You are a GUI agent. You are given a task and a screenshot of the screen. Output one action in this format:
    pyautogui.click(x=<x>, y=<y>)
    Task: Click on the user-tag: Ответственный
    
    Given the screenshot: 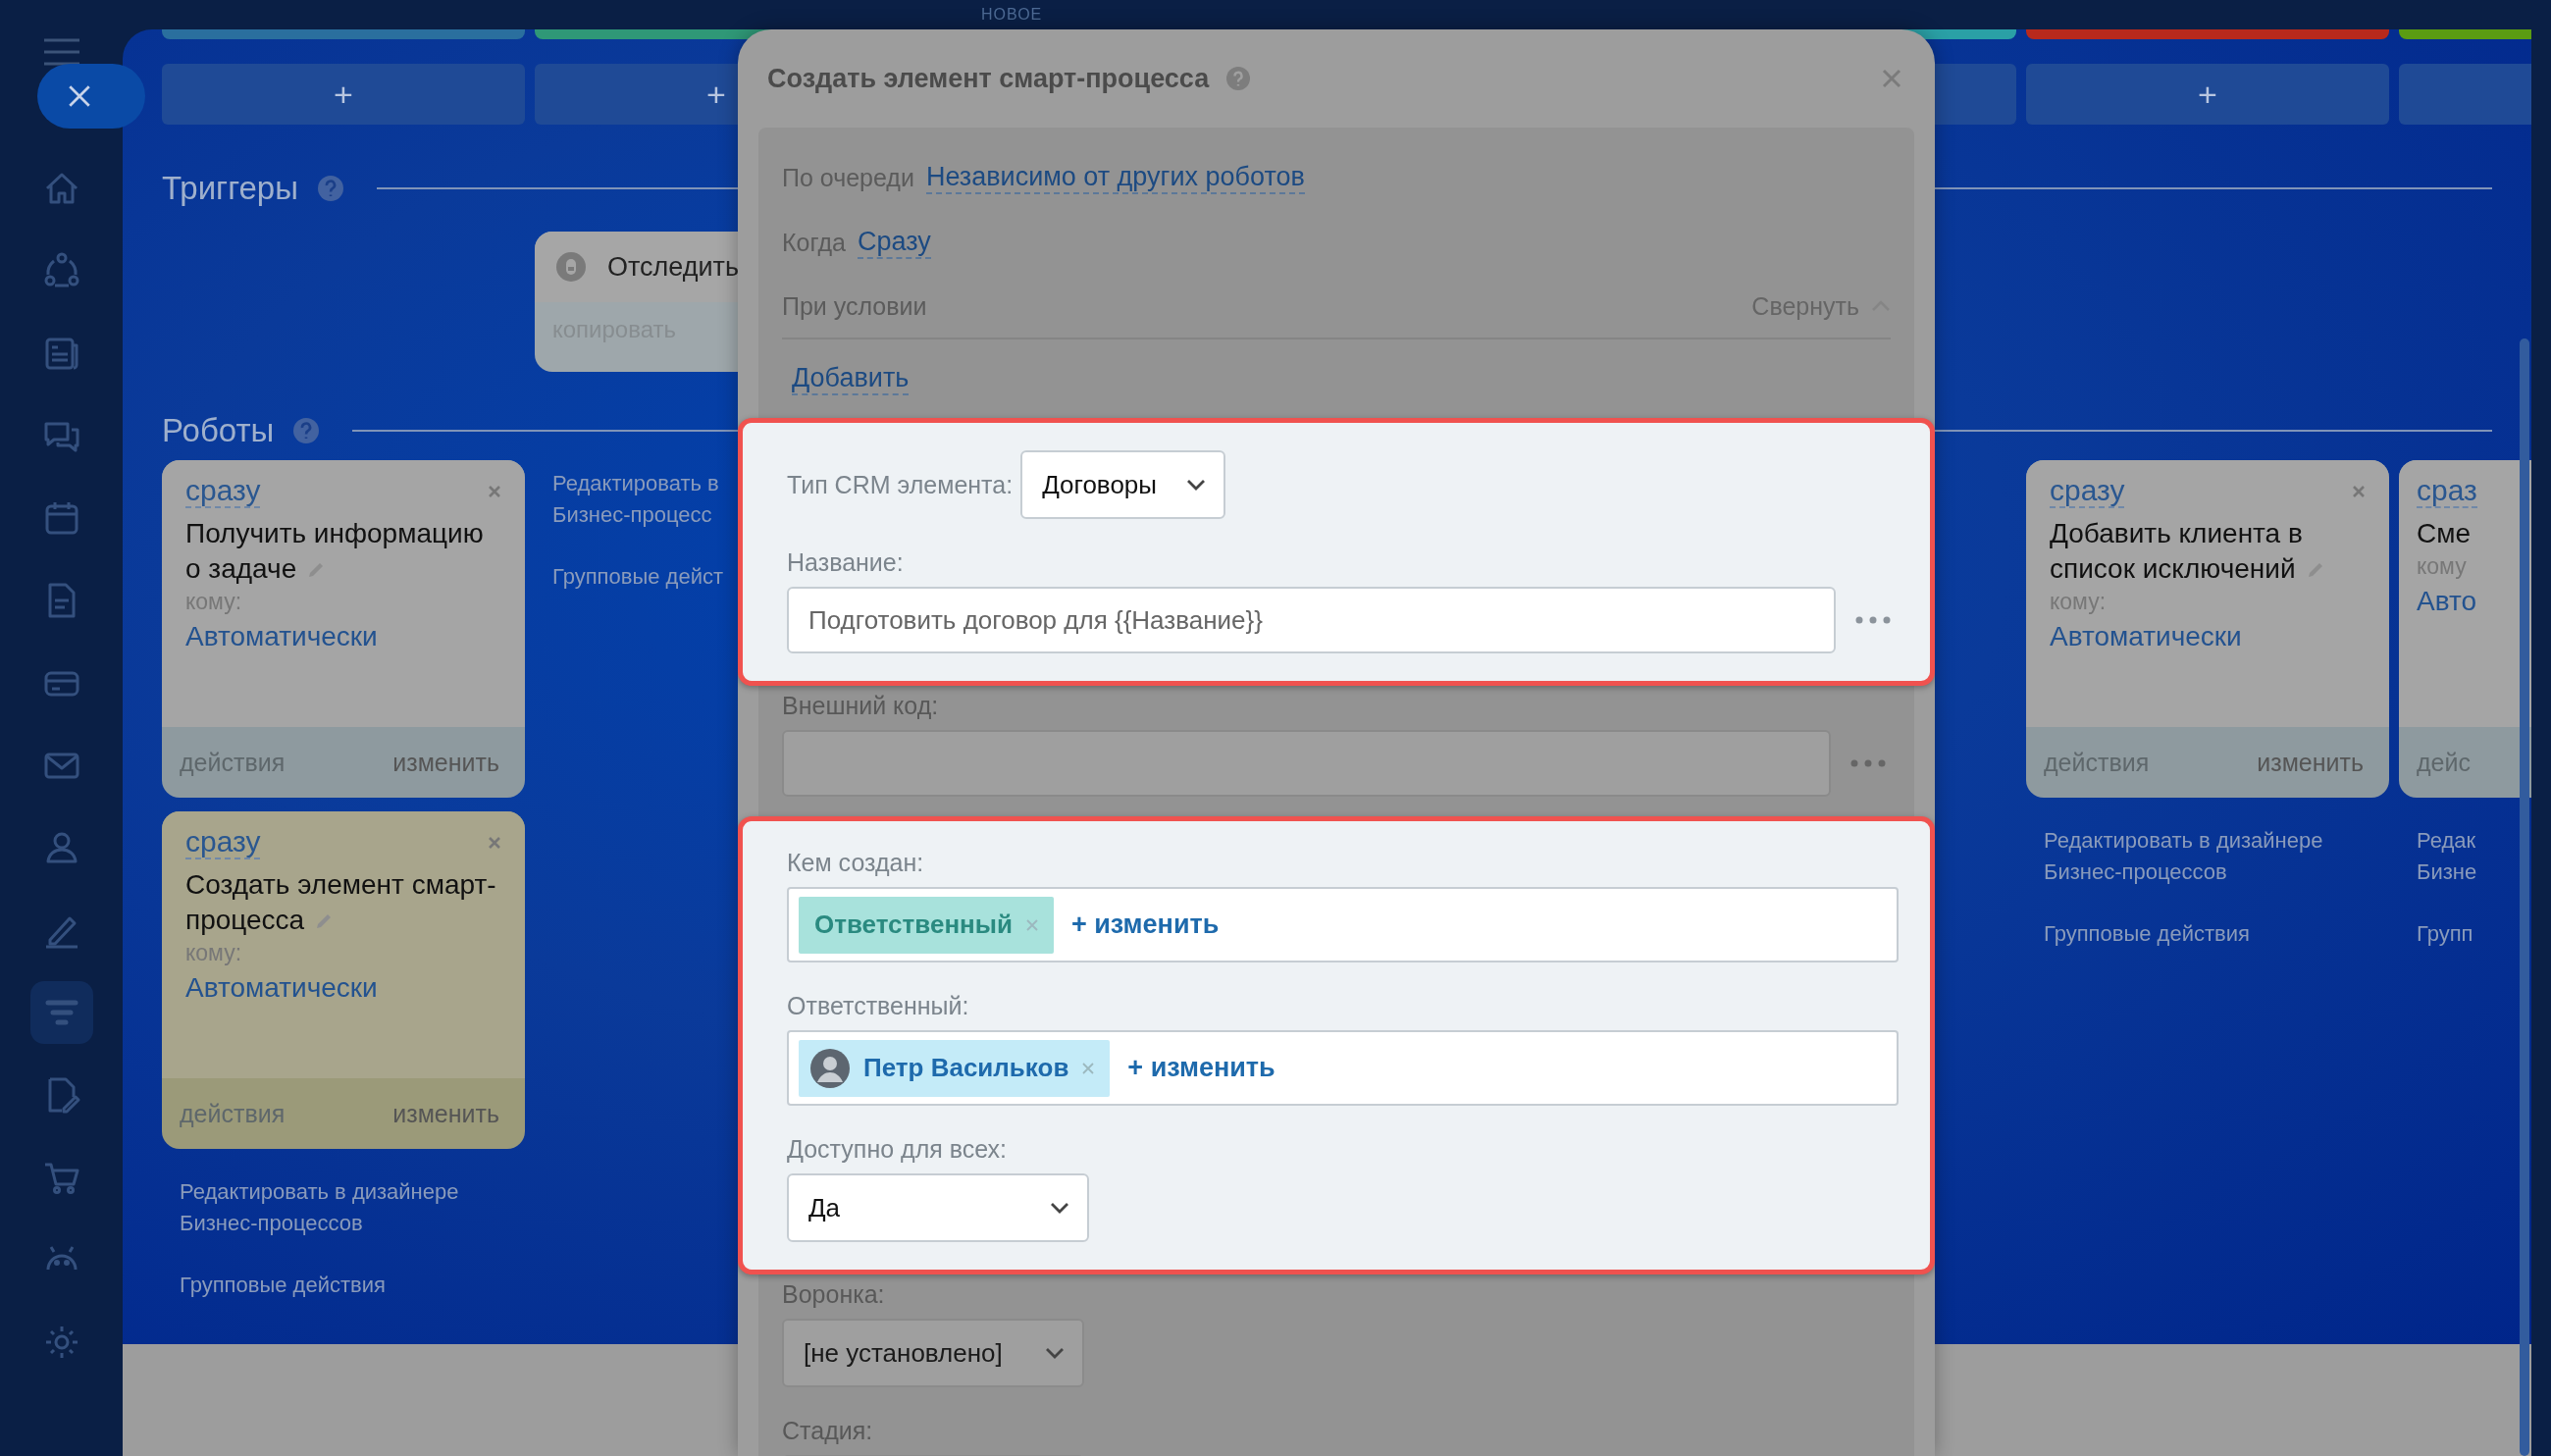 What is the action you would take?
    pyautogui.click(x=926, y=925)
    